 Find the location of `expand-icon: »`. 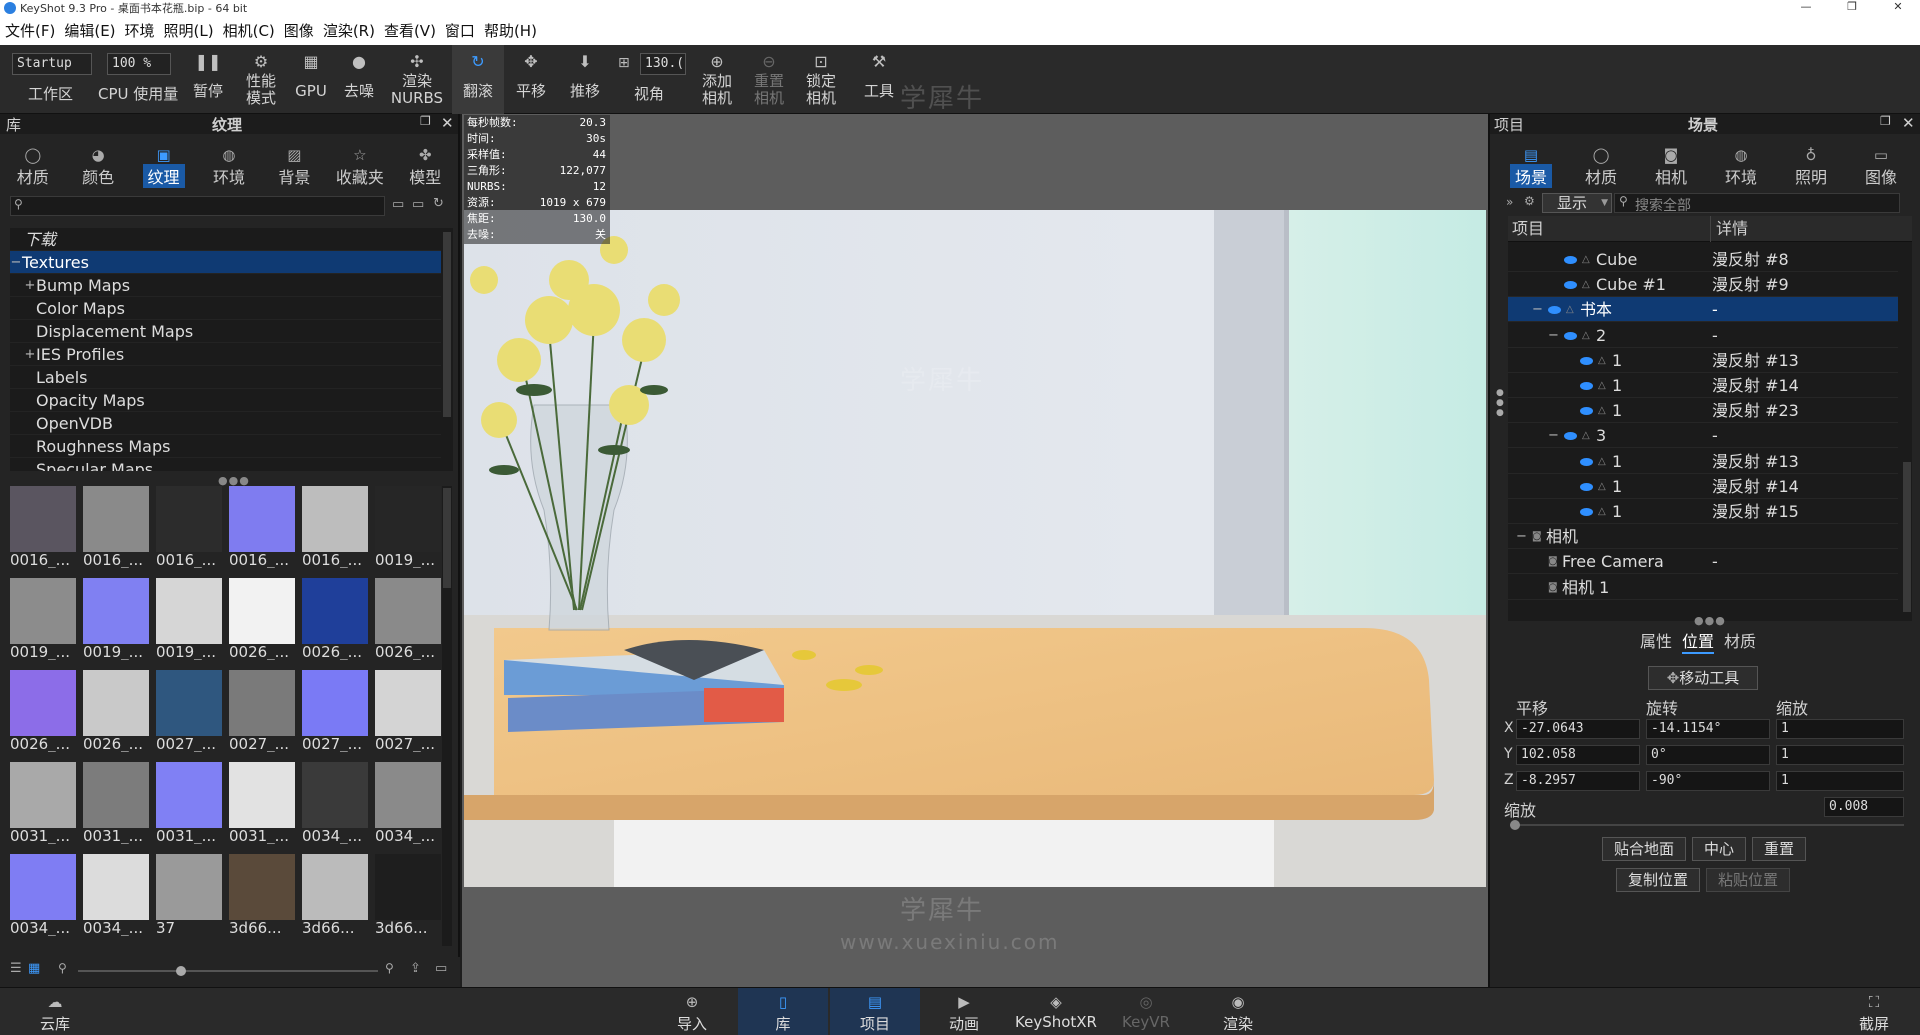

expand-icon: » is located at coordinates (1509, 202).